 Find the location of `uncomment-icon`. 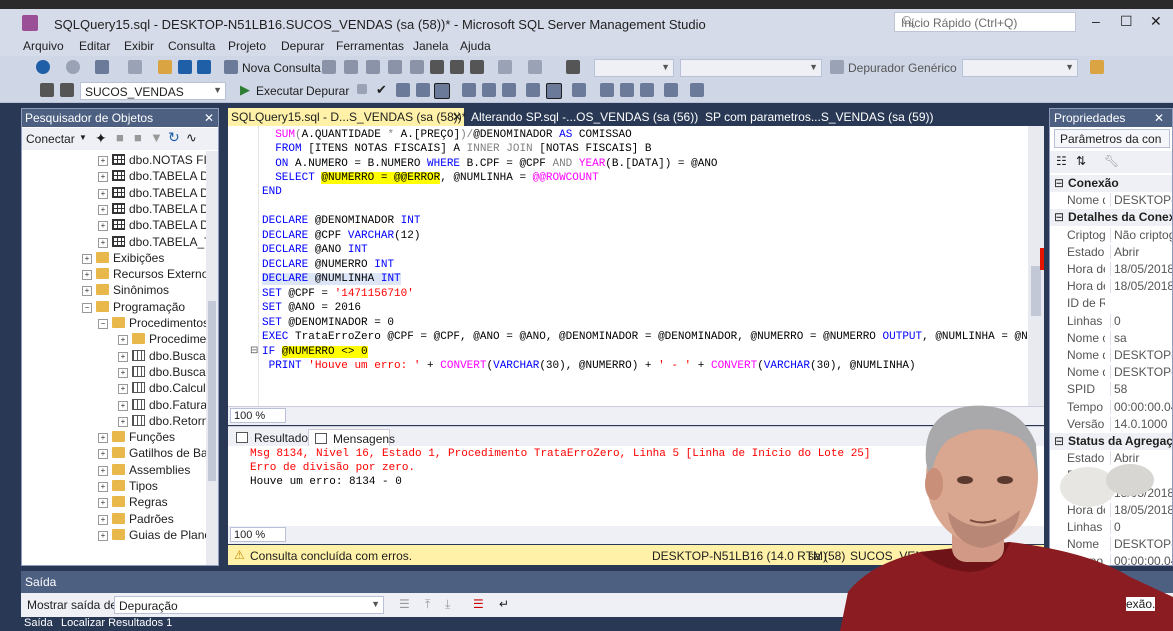

uncomment-icon is located at coordinates (607, 90).